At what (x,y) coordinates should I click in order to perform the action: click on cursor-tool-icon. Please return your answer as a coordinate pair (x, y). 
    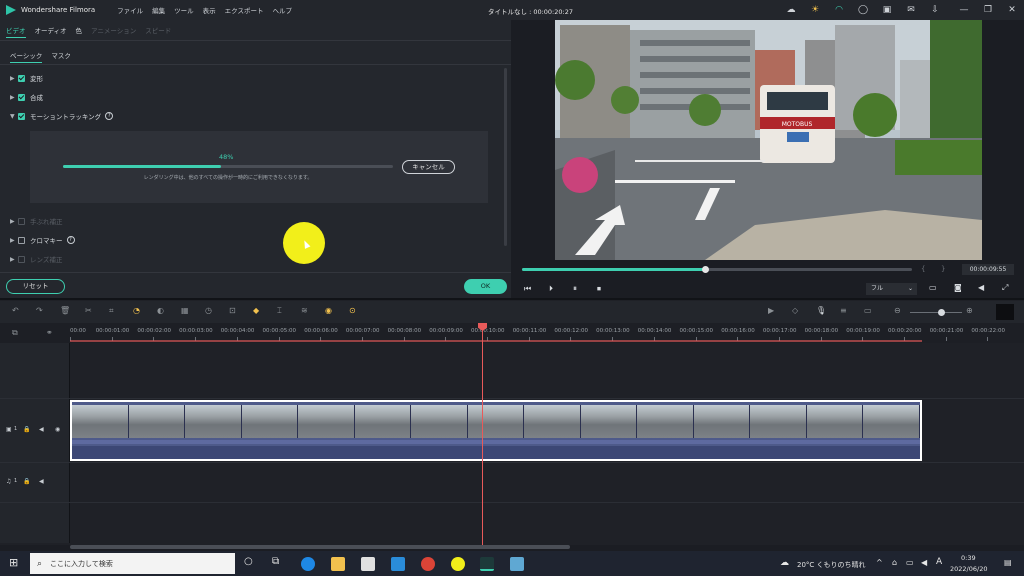
    Looking at the image, I should click on (458, 564).